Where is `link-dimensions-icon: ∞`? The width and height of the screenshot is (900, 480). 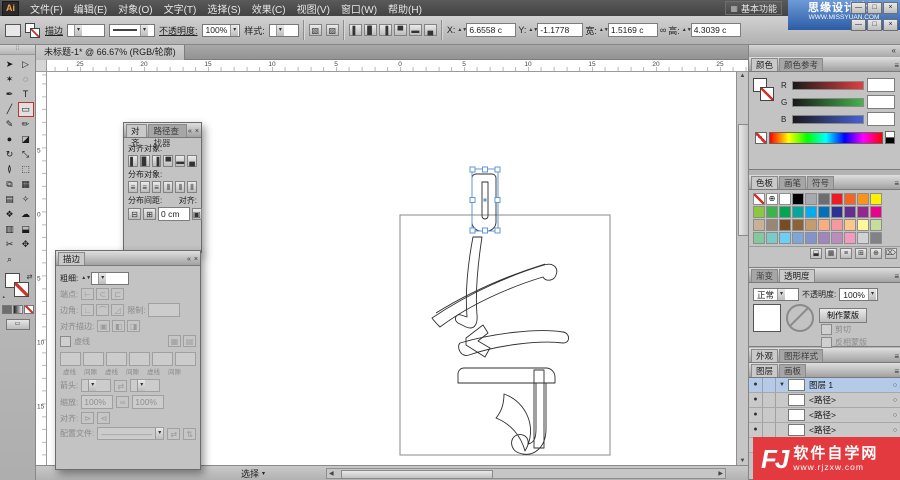
link-dimensions-icon: ∞ is located at coordinates (663, 30).